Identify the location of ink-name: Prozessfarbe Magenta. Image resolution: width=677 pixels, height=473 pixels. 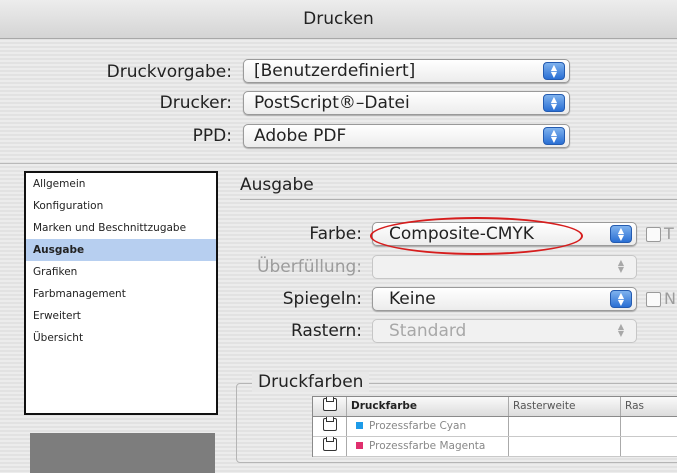
(427, 446).